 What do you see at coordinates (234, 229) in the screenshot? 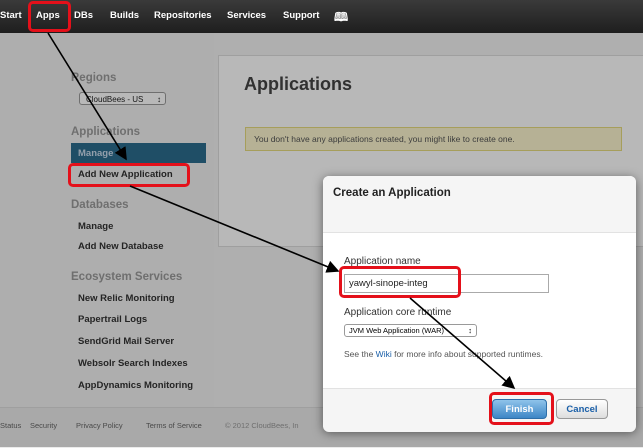
I see `arrow-add-to-name` at bounding box center [234, 229].